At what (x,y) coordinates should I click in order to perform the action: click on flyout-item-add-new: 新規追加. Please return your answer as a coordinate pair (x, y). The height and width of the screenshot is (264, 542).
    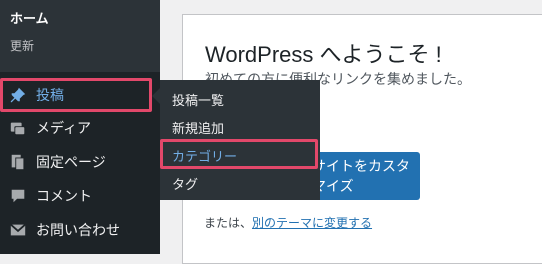
    Looking at the image, I should click on (198, 127).